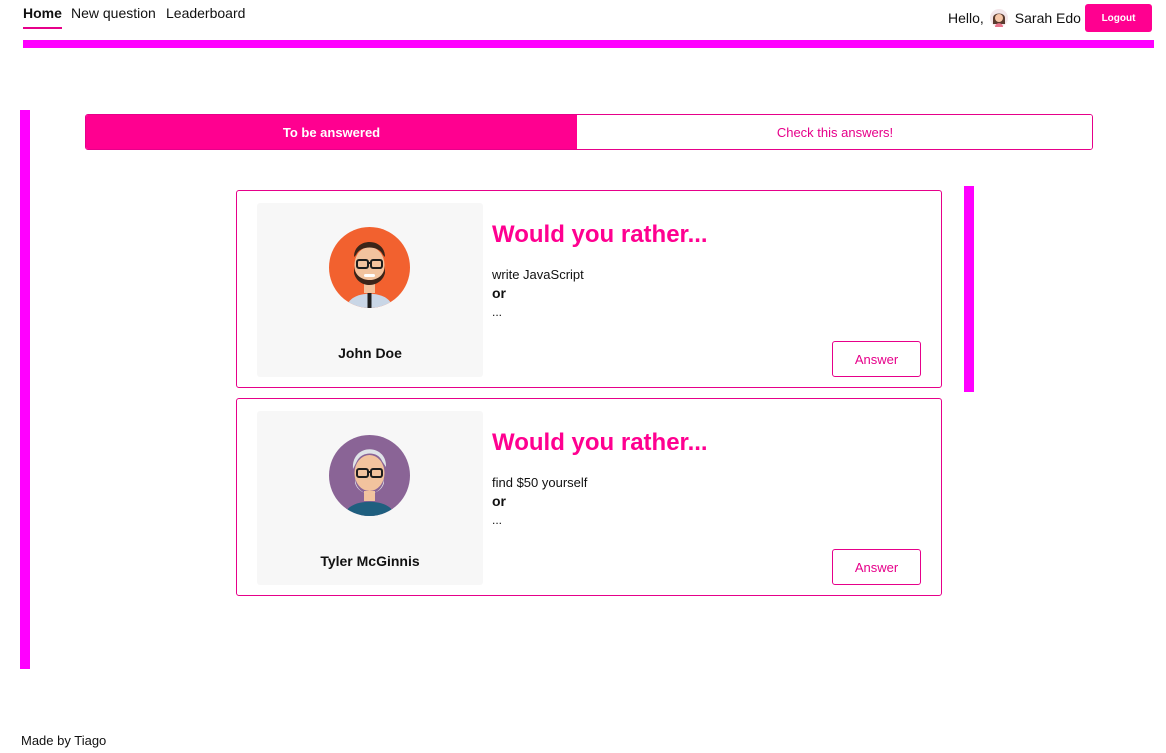 The width and height of the screenshot is (1166, 753). Describe the element at coordinates (538, 274) in the screenshot. I see `option-preview: write JavaScript` at that location.